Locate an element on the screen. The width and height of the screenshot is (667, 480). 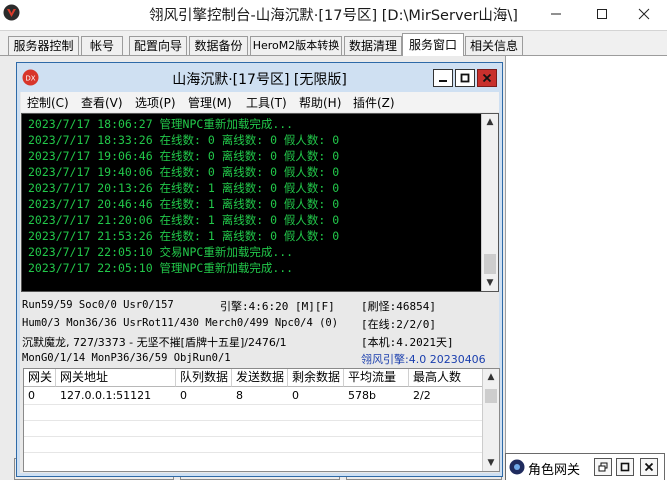
menu-manage: 管理(M) is located at coordinates (210, 102).